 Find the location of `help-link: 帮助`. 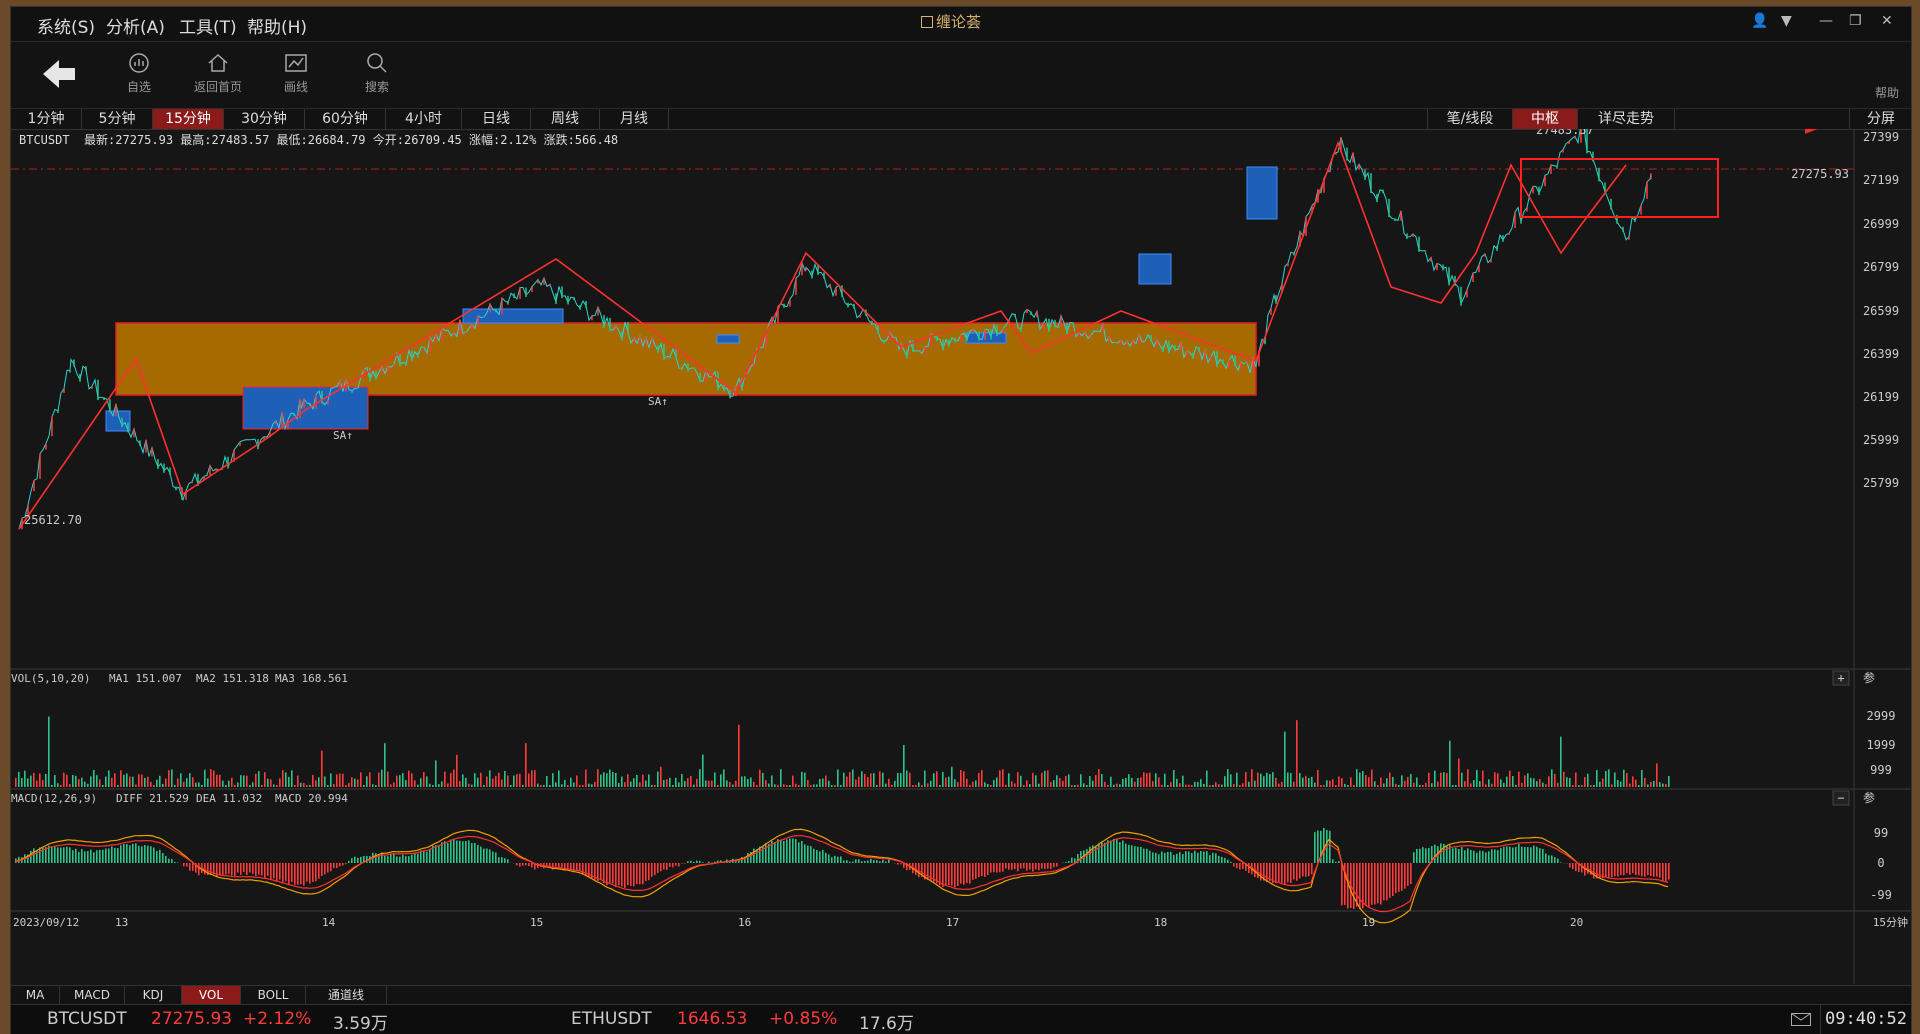

help-link: 帮助 is located at coordinates (1887, 92).